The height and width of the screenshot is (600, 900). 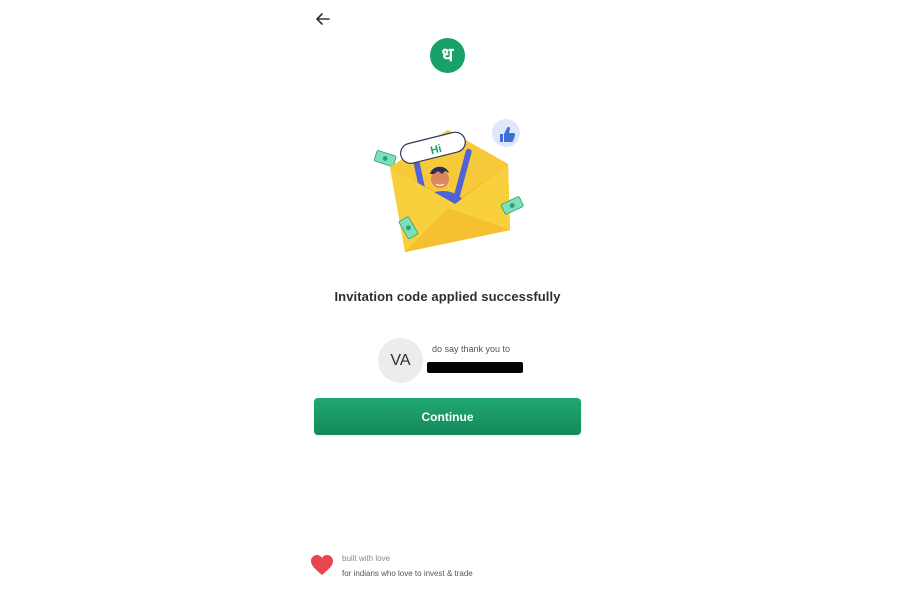 What do you see at coordinates (447, 416) in the screenshot?
I see `continue-button: Continue` at bounding box center [447, 416].